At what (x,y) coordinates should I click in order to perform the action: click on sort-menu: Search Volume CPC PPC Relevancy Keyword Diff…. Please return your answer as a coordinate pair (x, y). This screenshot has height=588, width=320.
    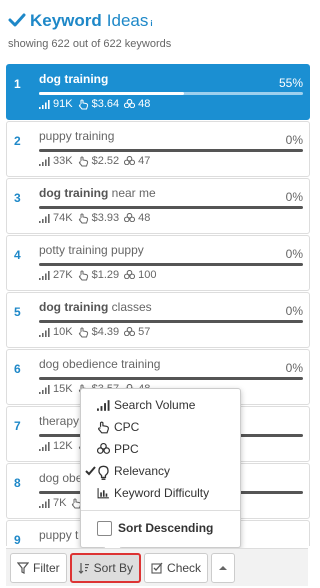
    Looking at the image, I should click on (160, 468).